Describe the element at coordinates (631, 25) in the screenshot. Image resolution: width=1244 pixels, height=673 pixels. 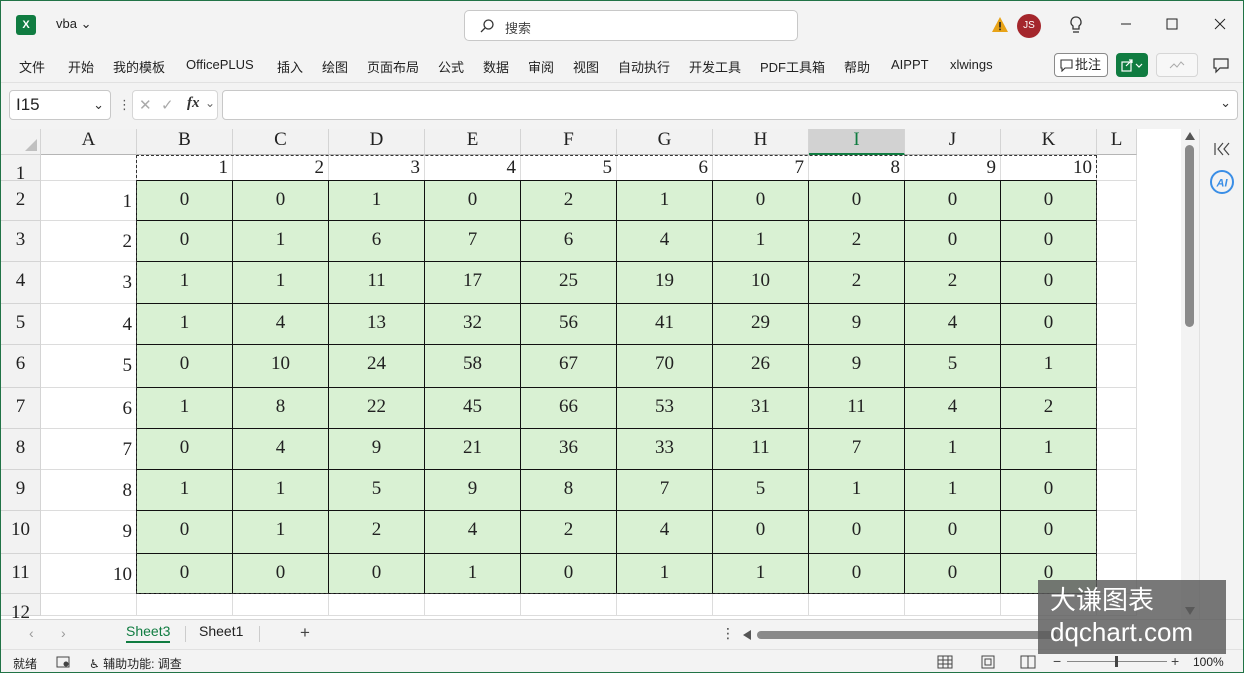
I see `search-box: 搜索` at that location.